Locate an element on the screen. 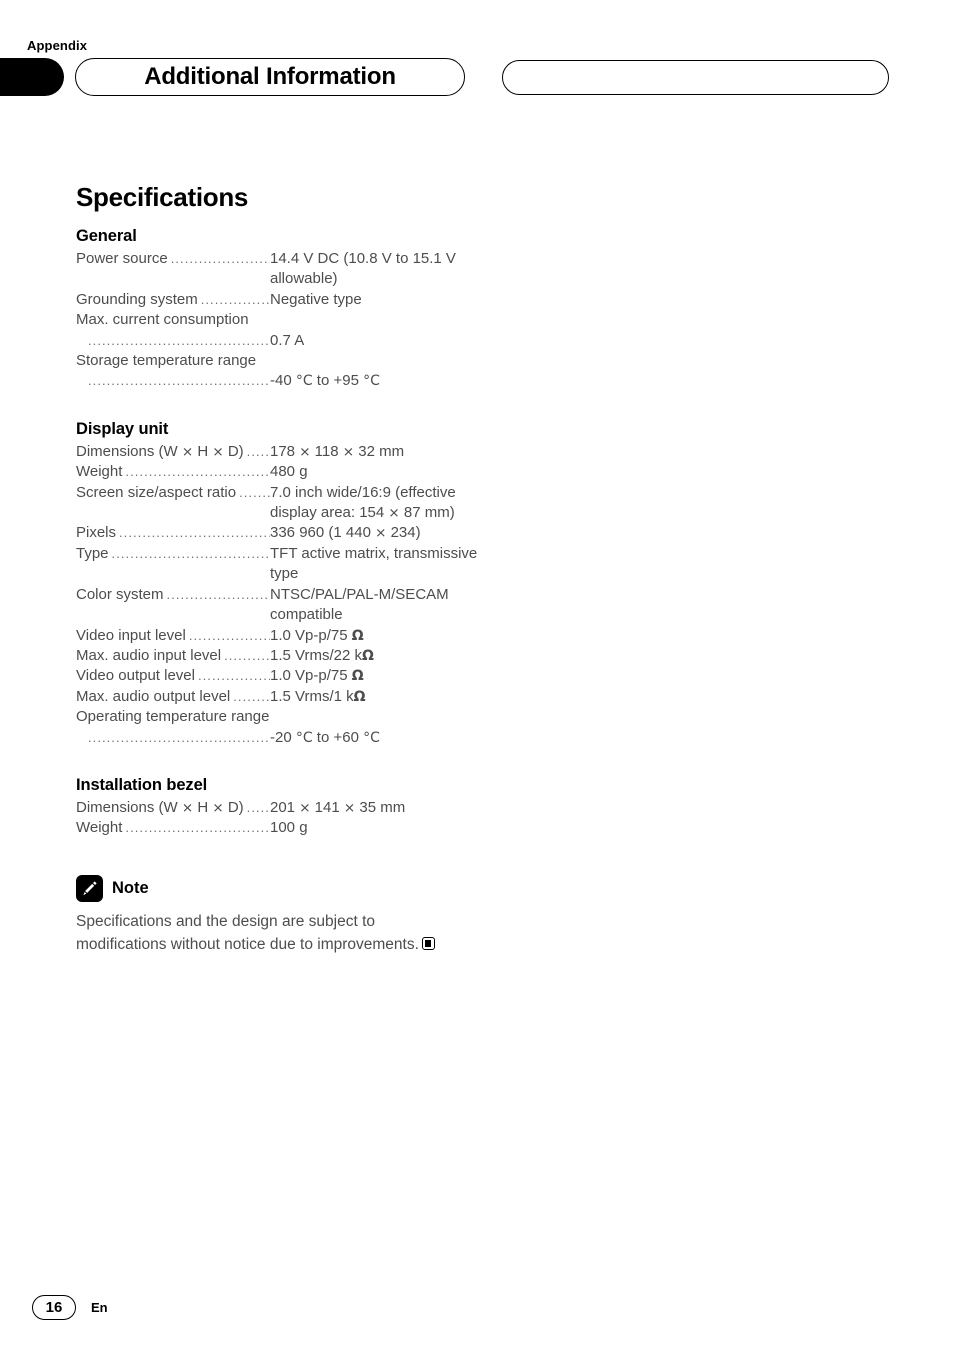 The height and width of the screenshot is (1352, 954). page-title: Specifications is located at coordinates (162, 197).